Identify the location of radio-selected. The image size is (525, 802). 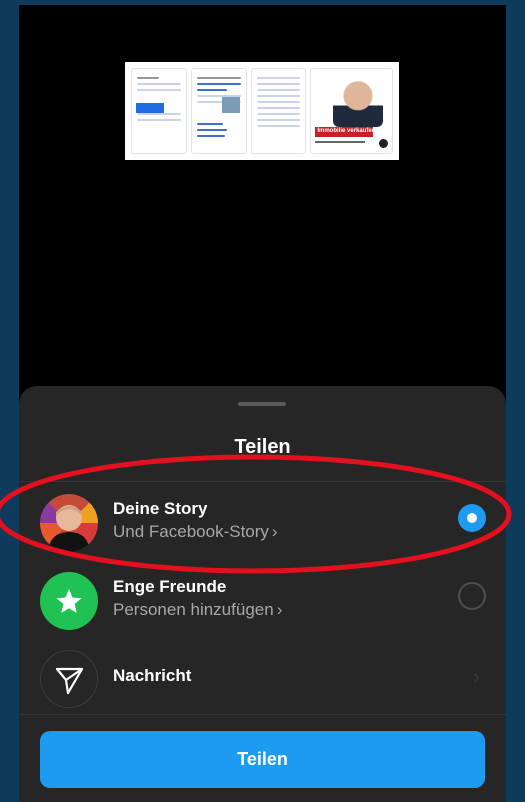
(472, 518).